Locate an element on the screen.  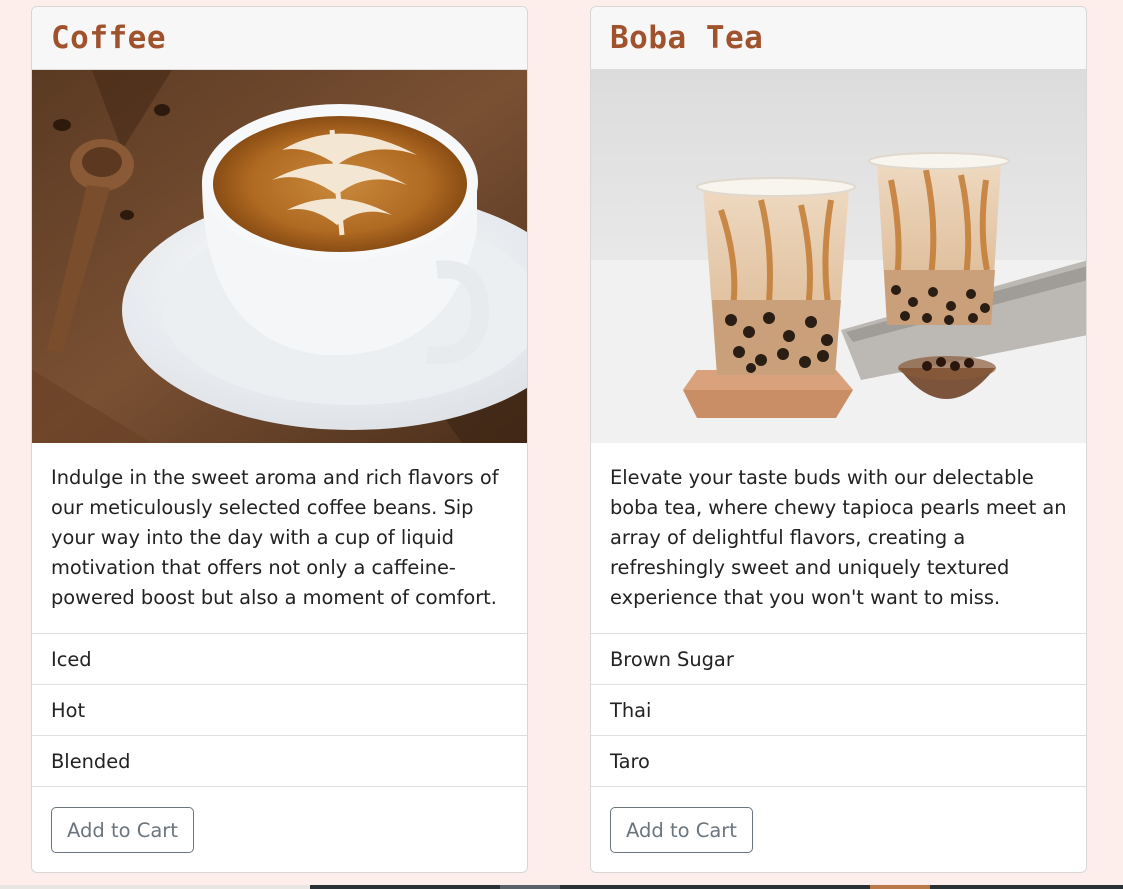
card-title: Coffee is located at coordinates (108, 38).